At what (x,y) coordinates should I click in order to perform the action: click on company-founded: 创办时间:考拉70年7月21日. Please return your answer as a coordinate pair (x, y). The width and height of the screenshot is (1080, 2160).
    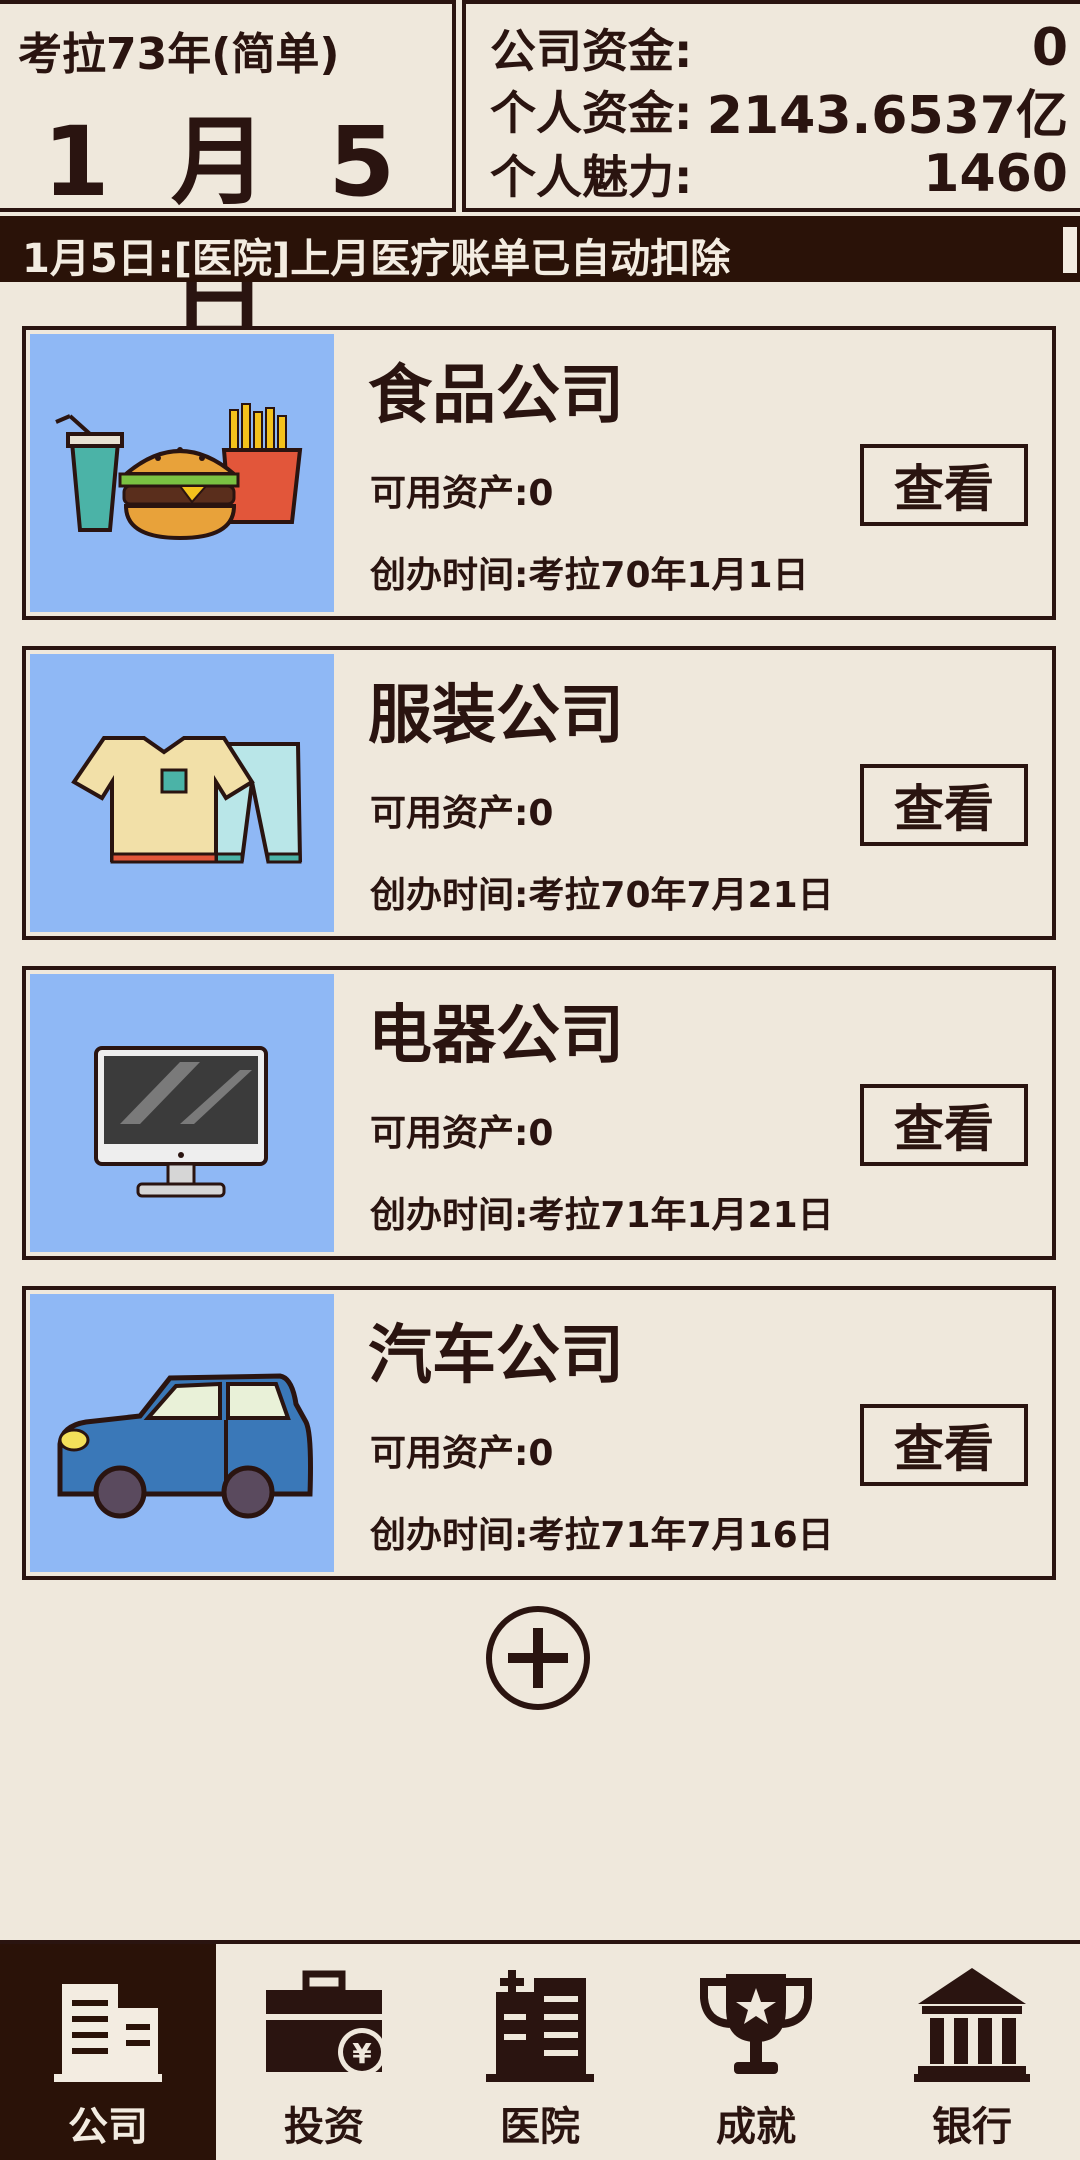
    Looking at the image, I should click on (602, 895).